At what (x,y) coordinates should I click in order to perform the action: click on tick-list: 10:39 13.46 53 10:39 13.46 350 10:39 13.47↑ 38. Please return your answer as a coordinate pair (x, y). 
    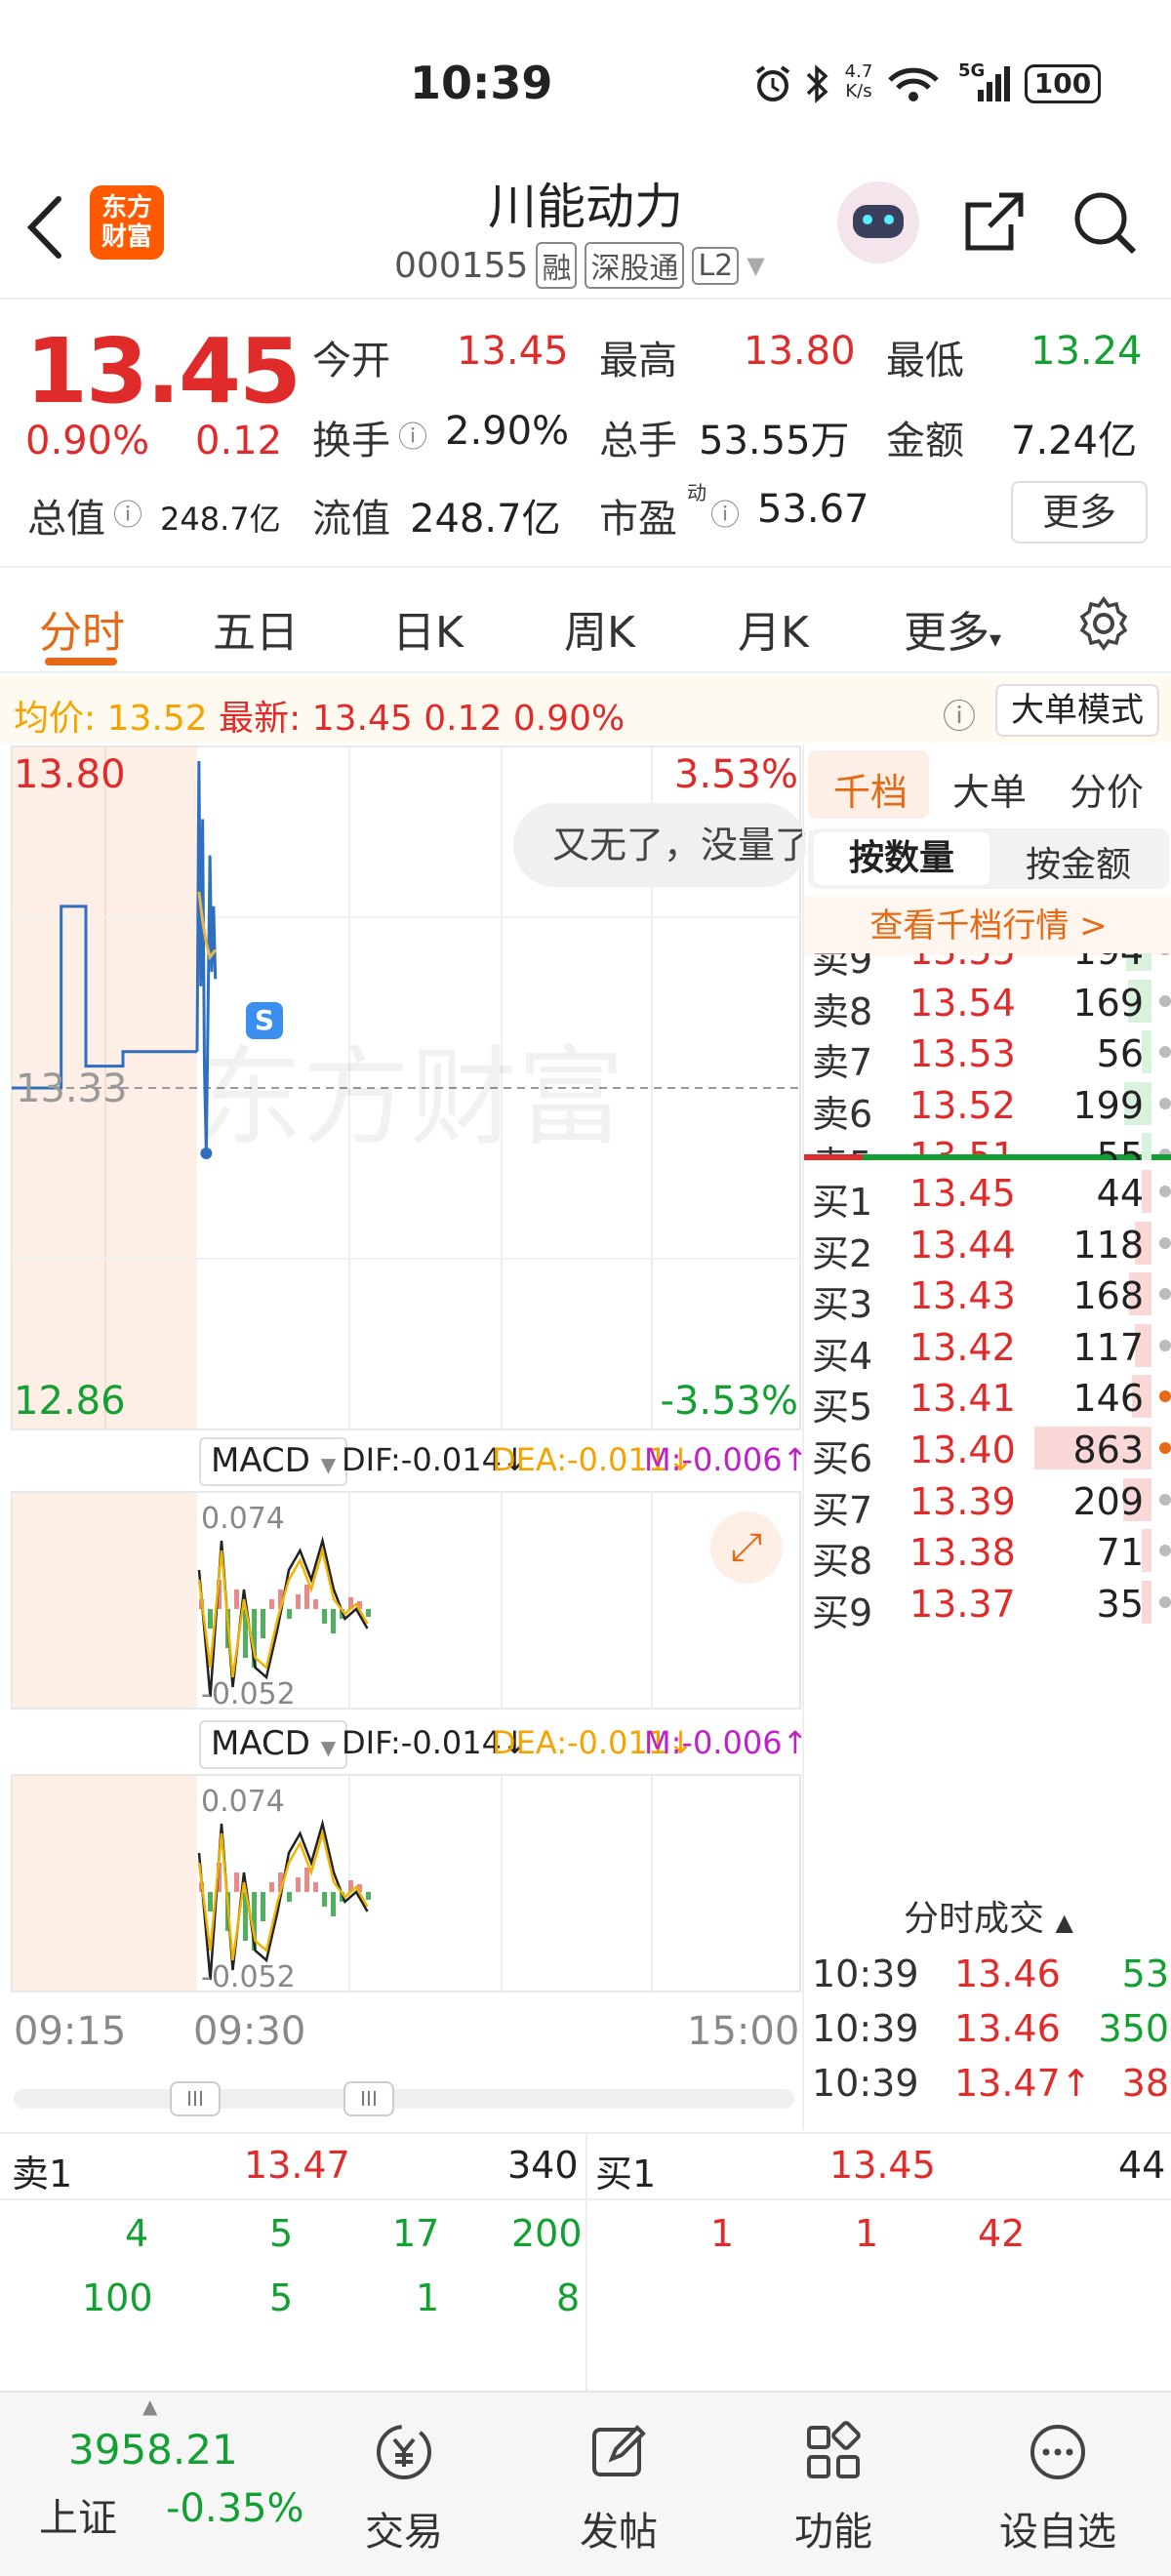
    Looking at the image, I should click on (987, 2034).